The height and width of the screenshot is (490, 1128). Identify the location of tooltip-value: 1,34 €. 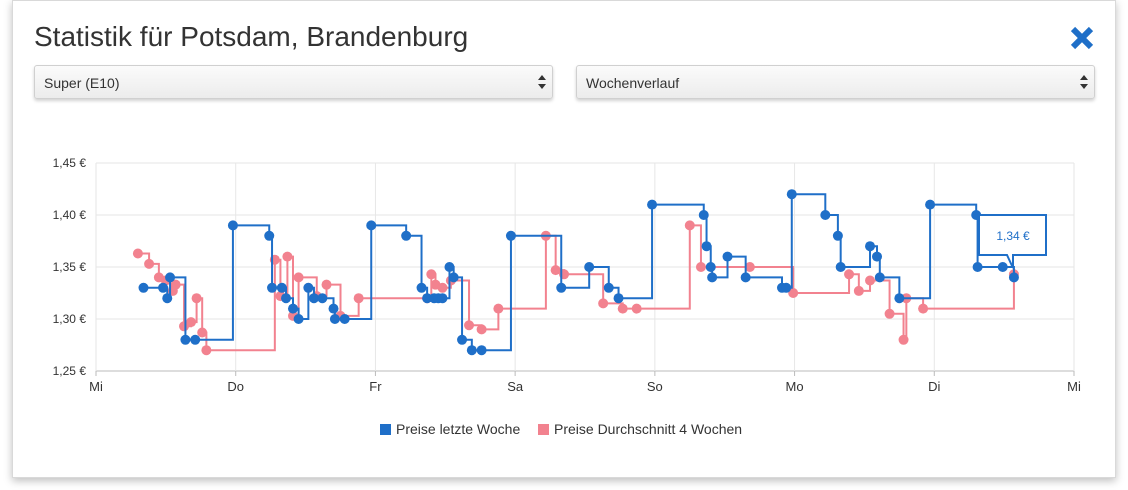
(1013, 236).